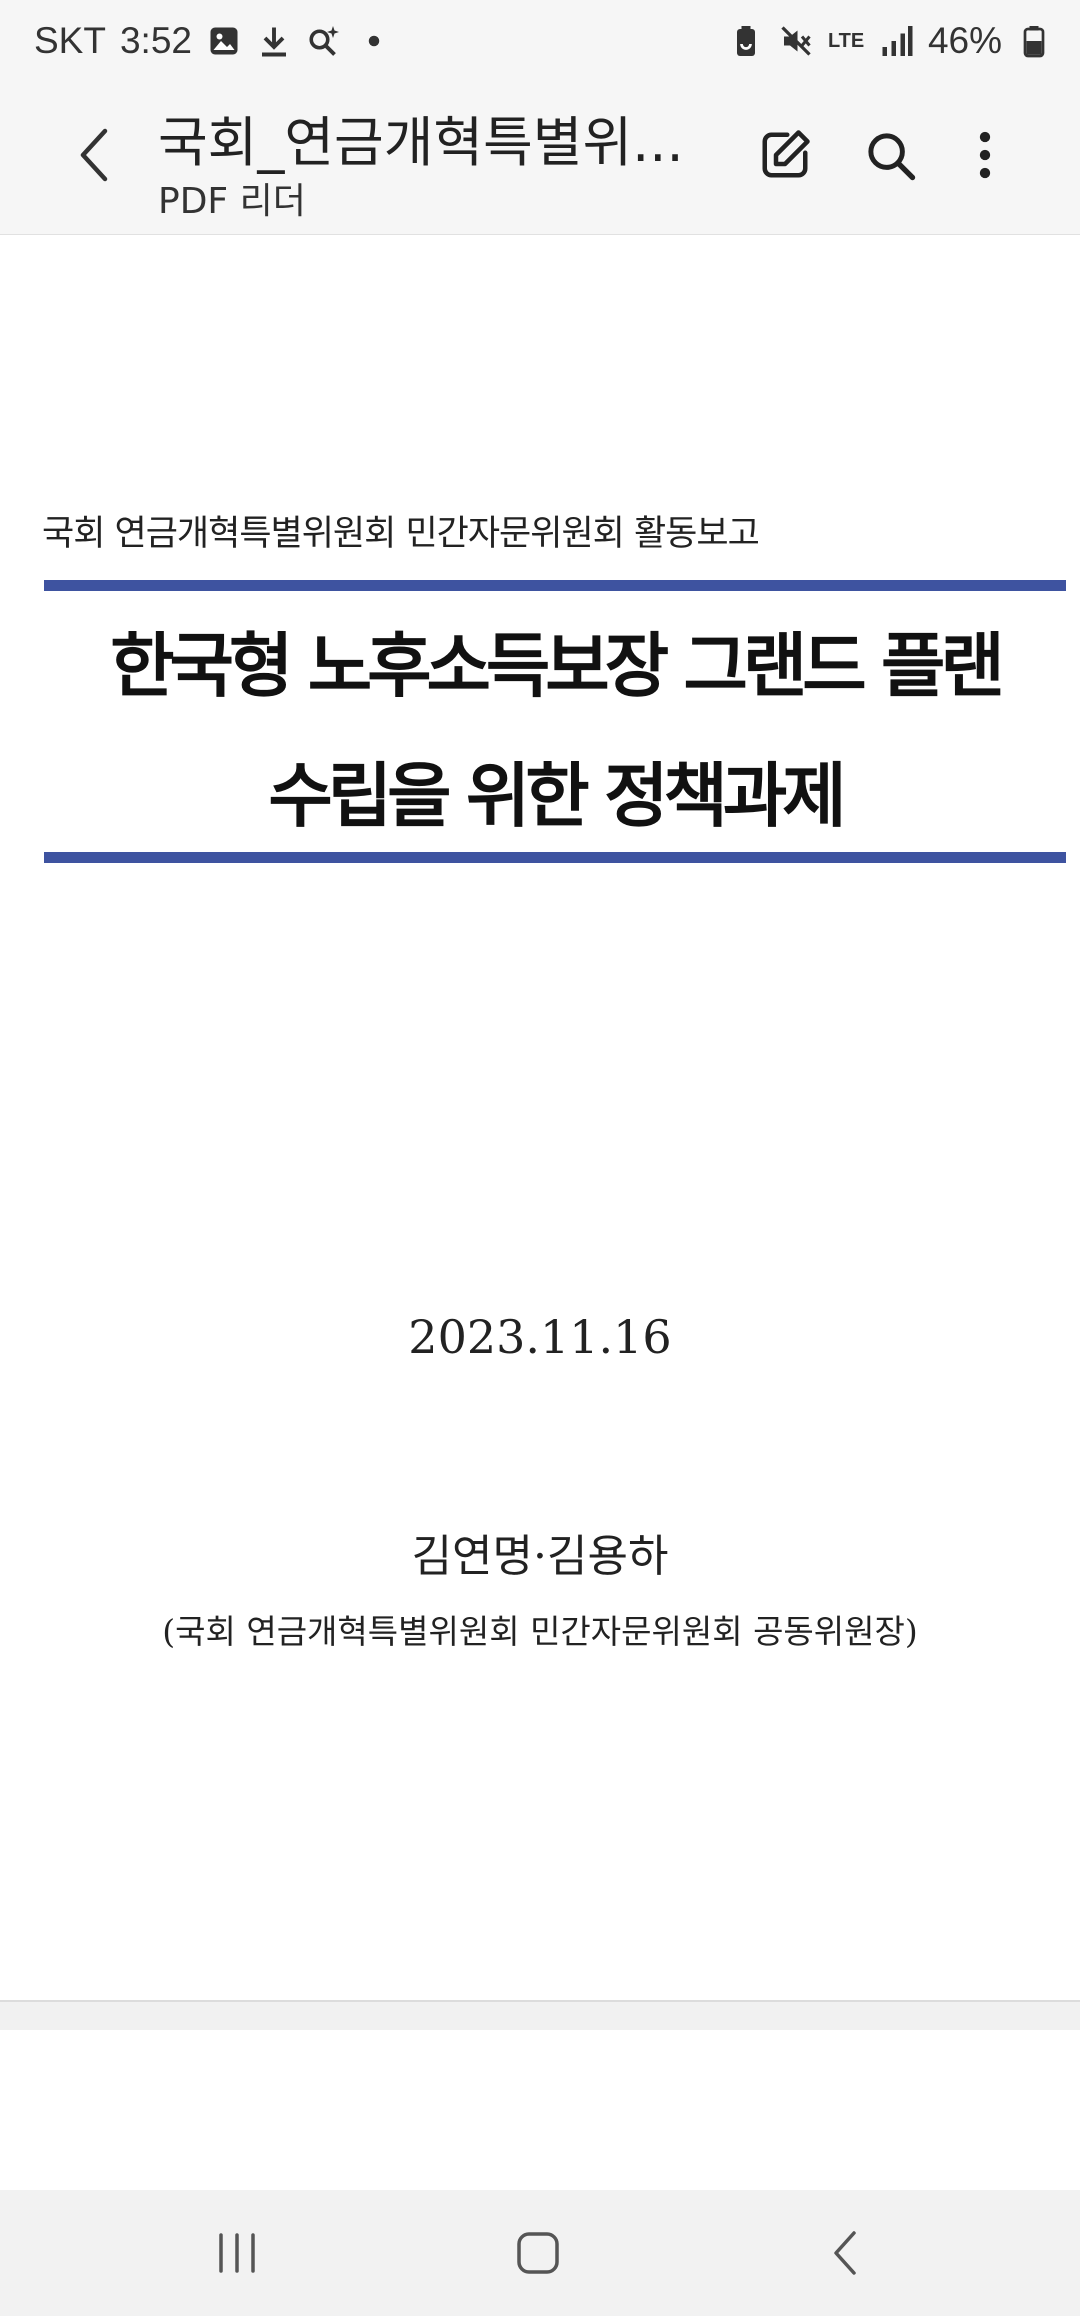  I want to click on battery-percent: 46%, so click(964, 40).